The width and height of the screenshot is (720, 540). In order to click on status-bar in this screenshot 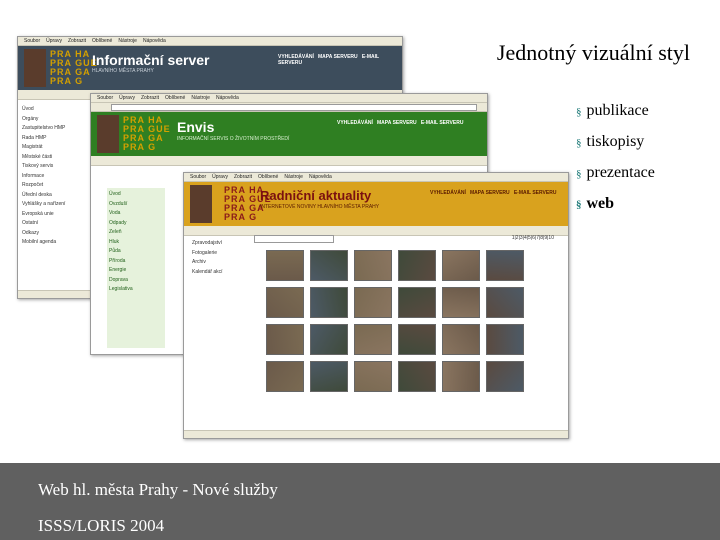, I will do `click(376, 434)`.